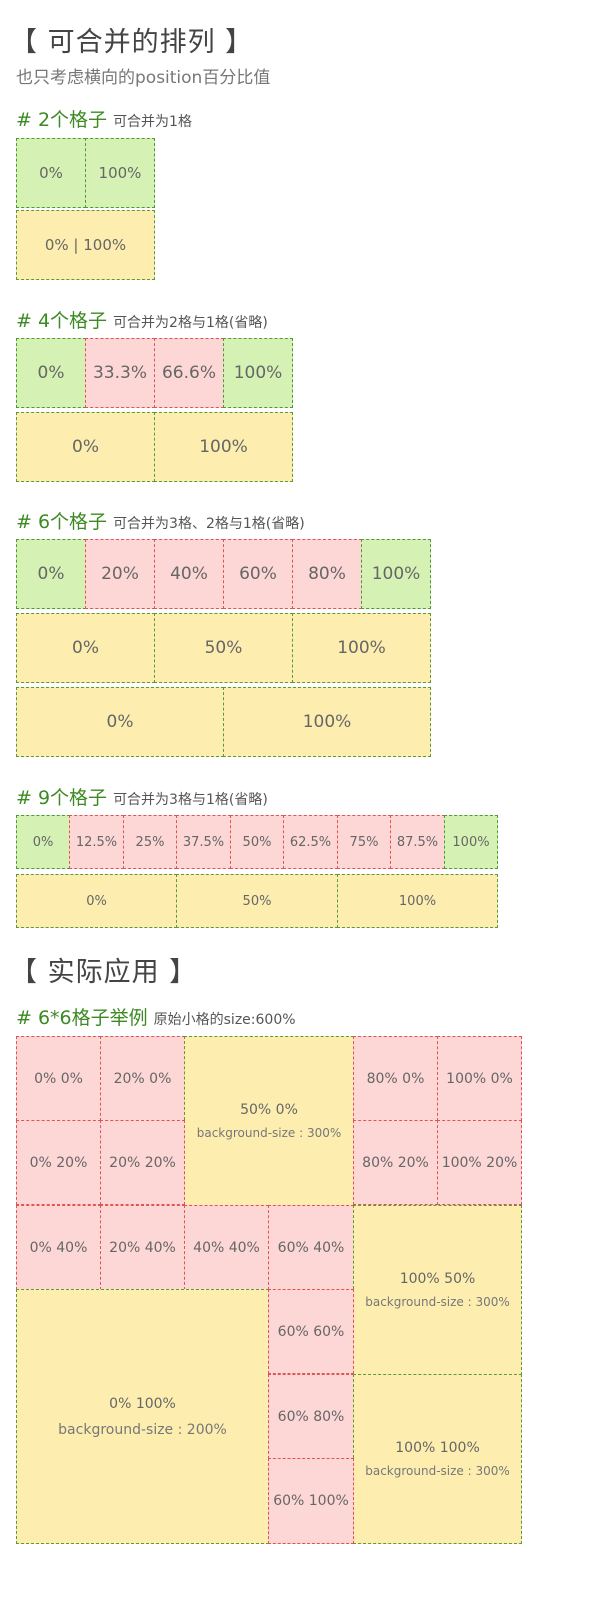 The image size is (600, 1613). I want to click on section-subtitle: 也只考虑横向的position百分比值, so click(143, 78).